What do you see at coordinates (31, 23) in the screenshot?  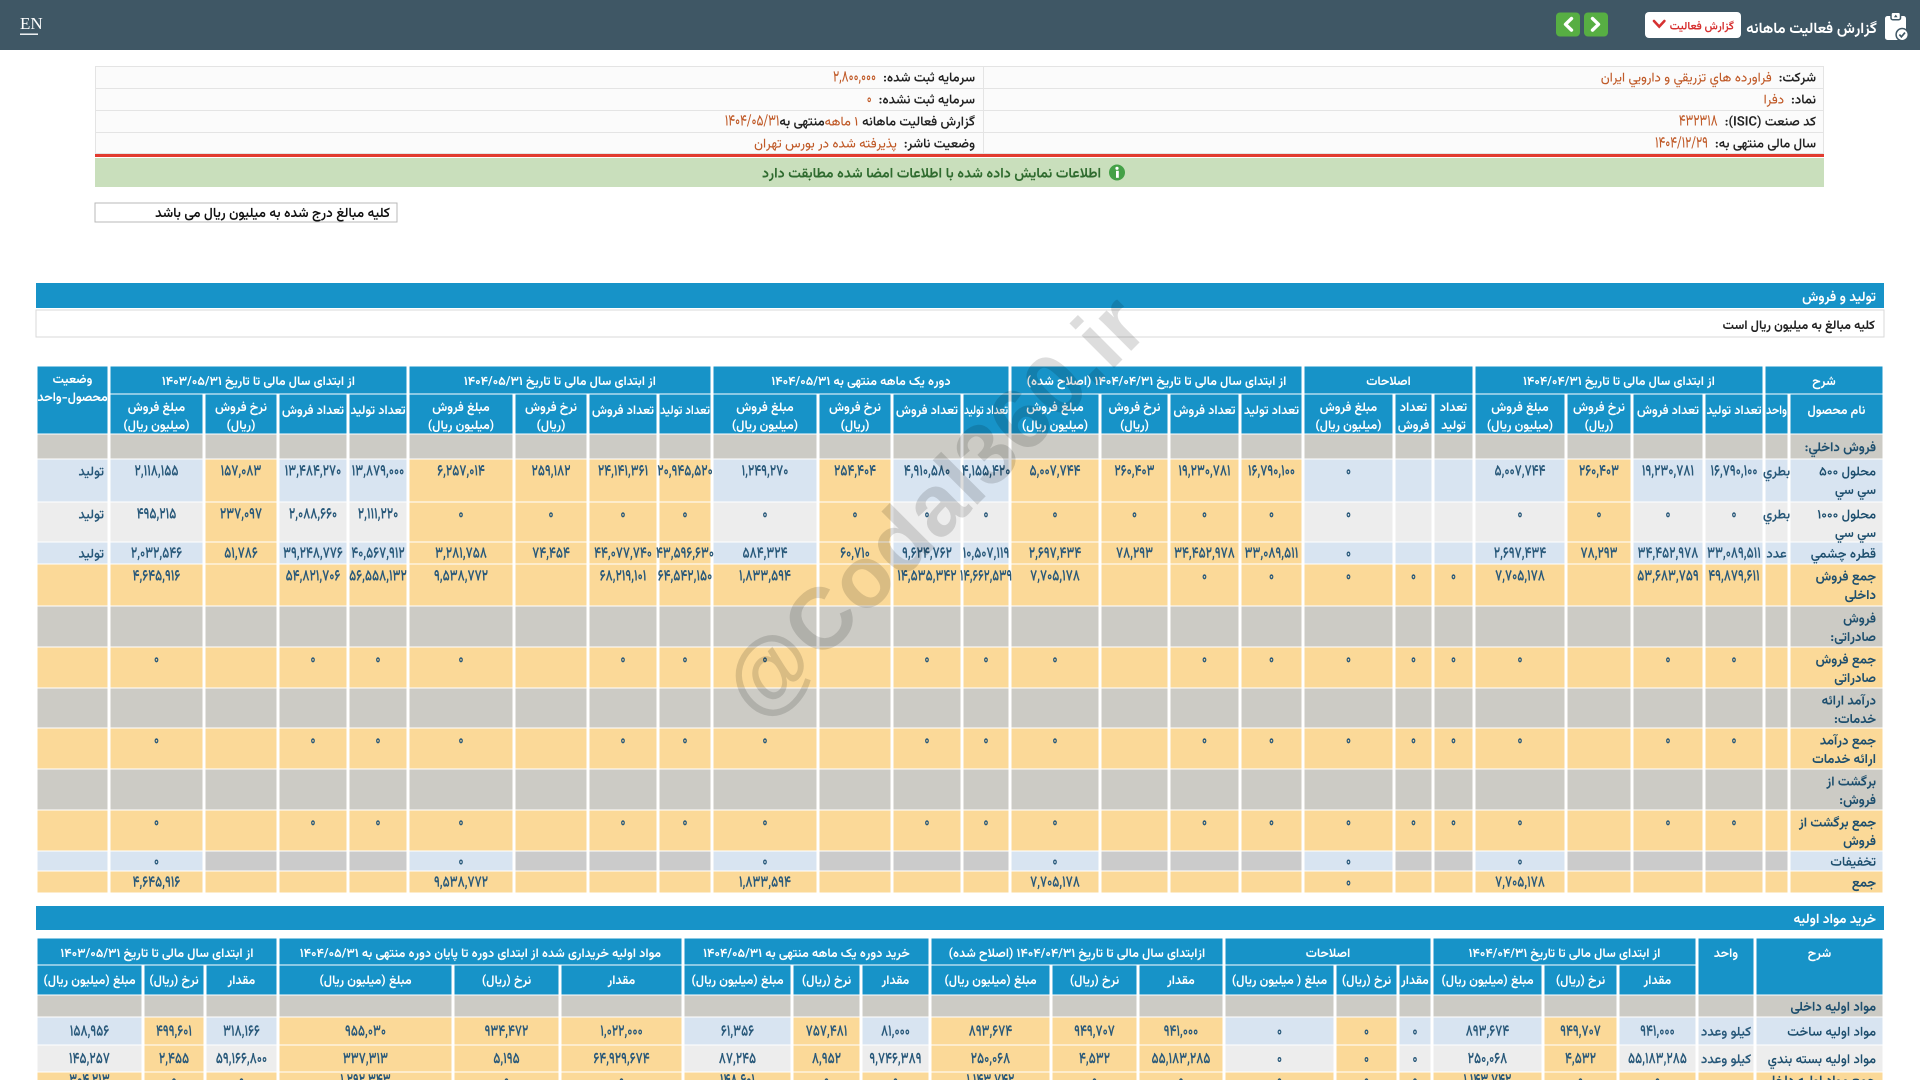 I see `svg-text: EN` at bounding box center [31, 23].